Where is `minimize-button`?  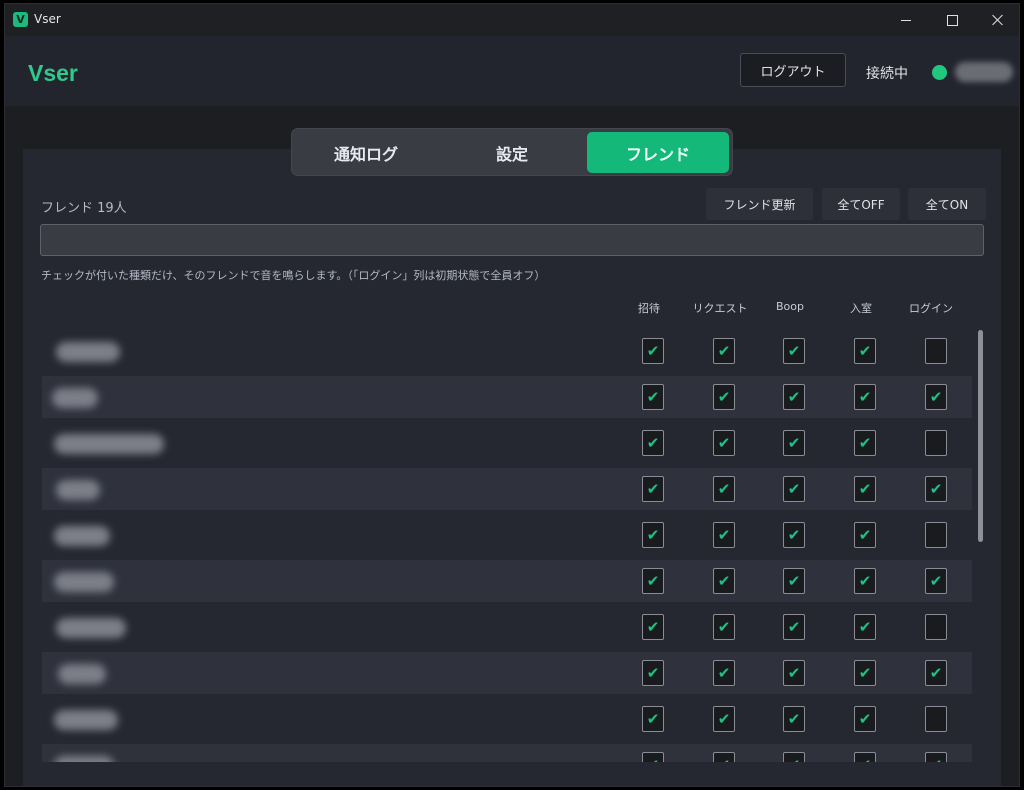 minimize-button is located at coordinates (906, 20).